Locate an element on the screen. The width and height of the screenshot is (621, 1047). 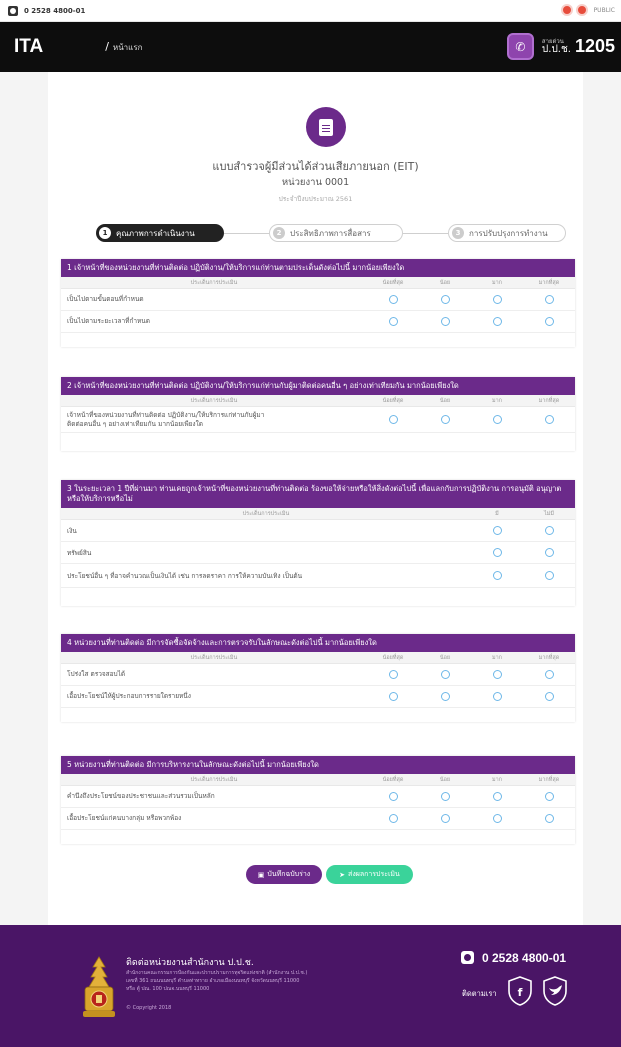
step-1: 1 คุณภาพการดำเนินงาน is located at coordinates (160, 233).